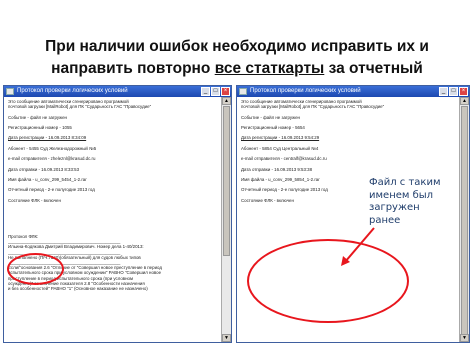  Describe the element at coordinates (405, 182) in the screenshot. I see `note-line: Файл с таким` at that location.